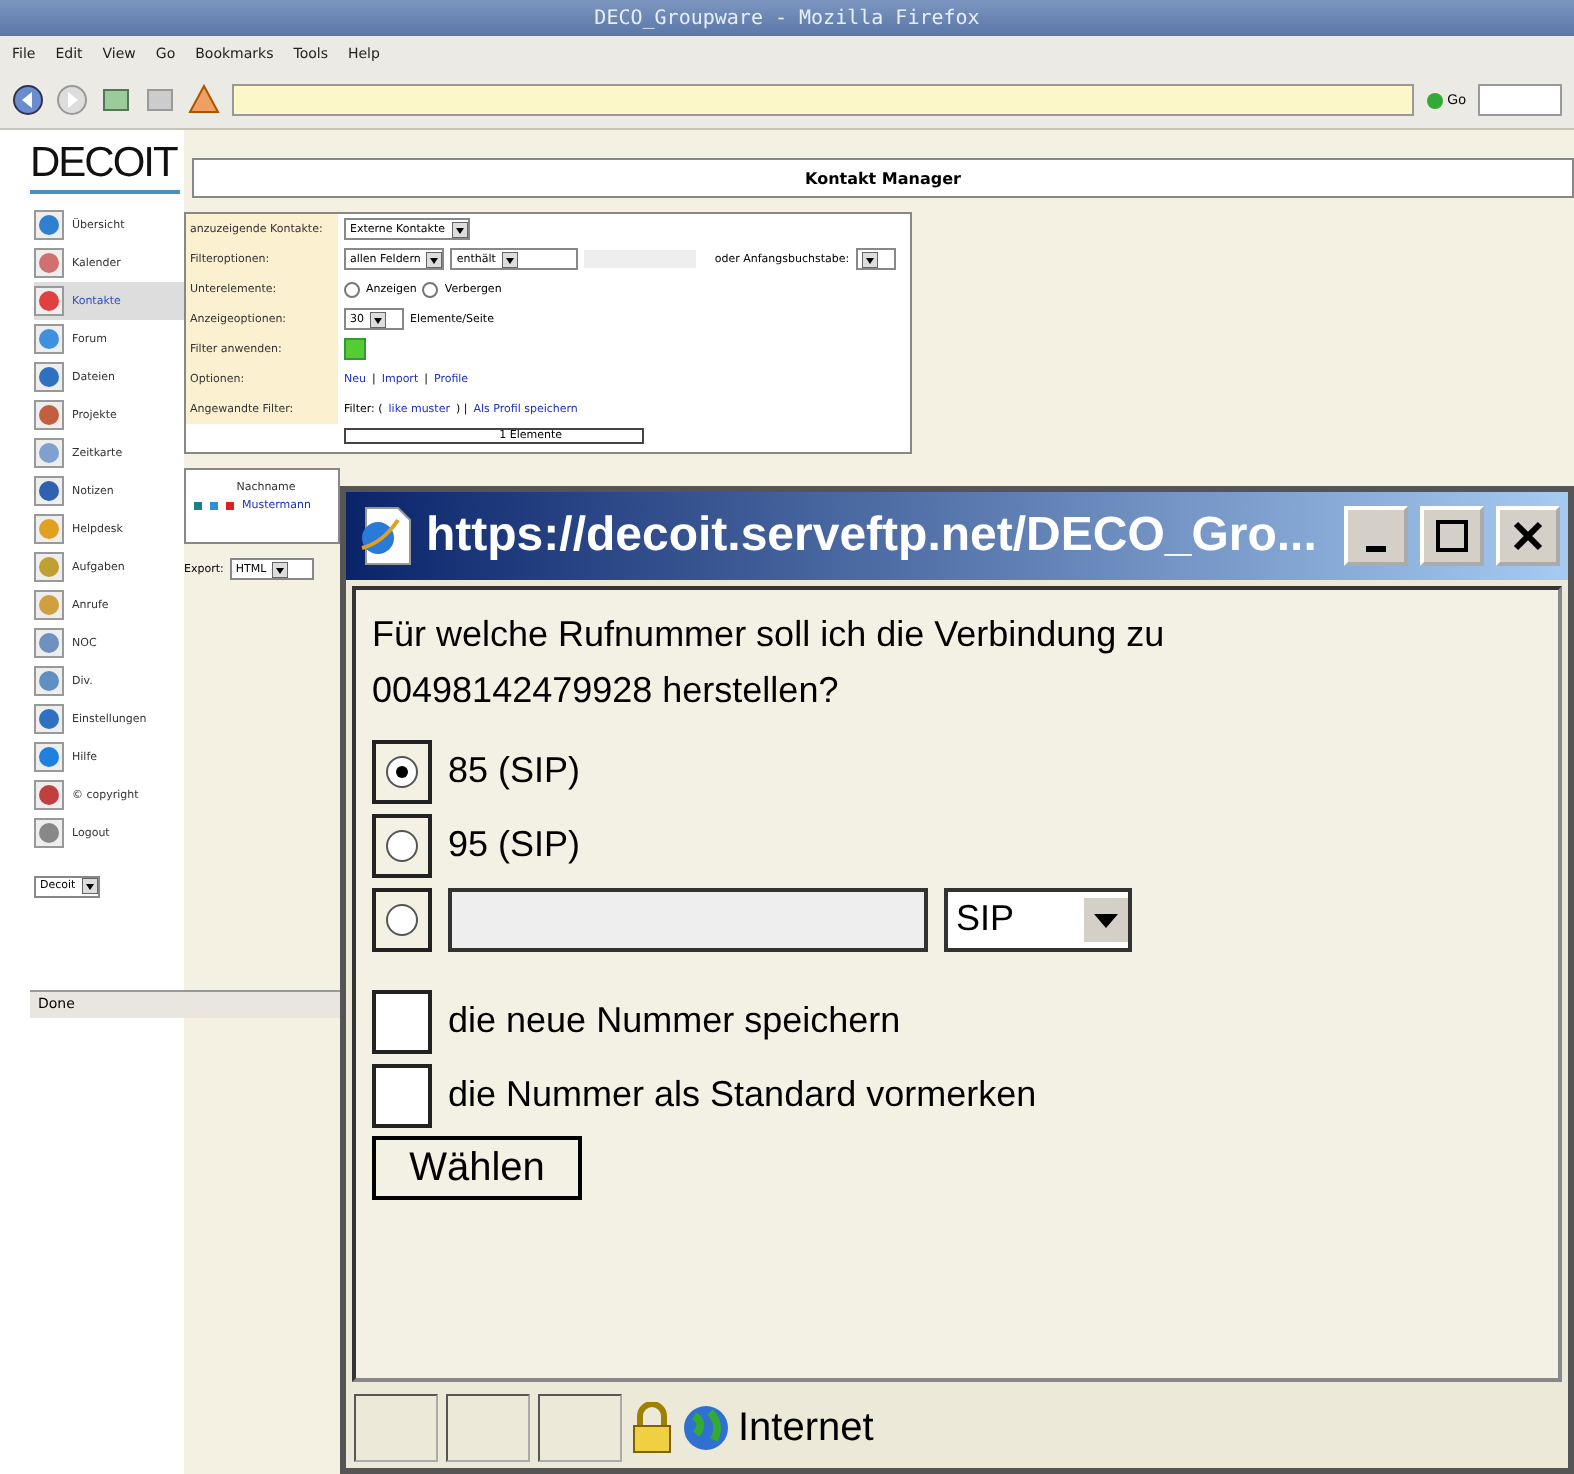  What do you see at coordinates (688, 919) in the screenshot?
I see `number-field` at bounding box center [688, 919].